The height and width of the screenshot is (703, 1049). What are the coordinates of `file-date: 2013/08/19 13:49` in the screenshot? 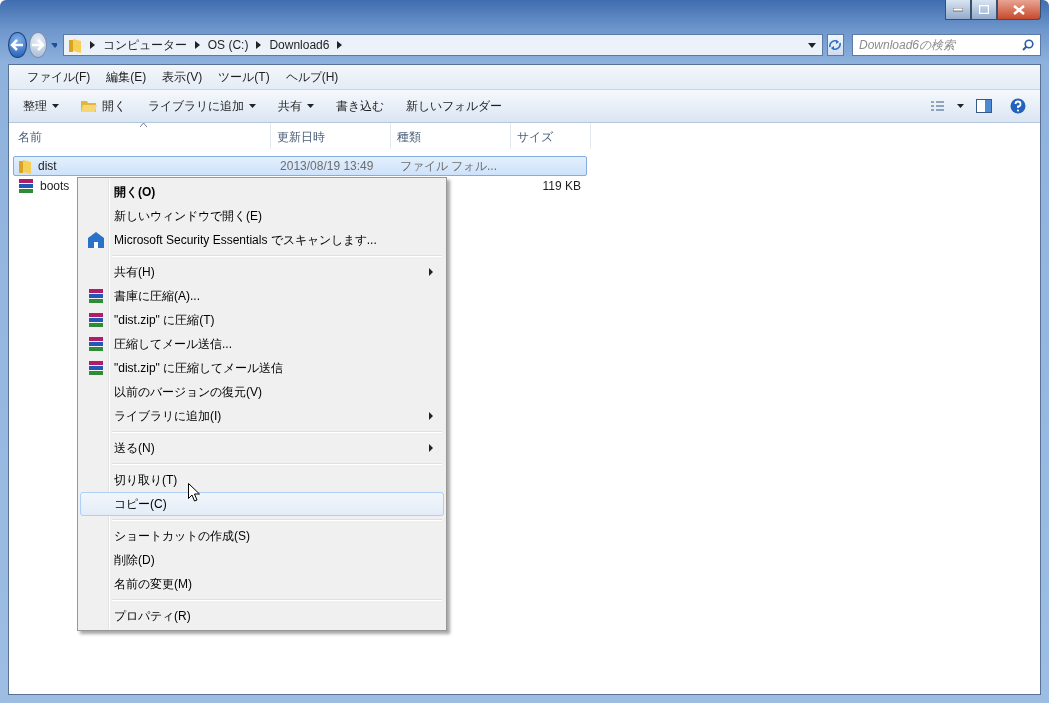 It's located at (327, 166).